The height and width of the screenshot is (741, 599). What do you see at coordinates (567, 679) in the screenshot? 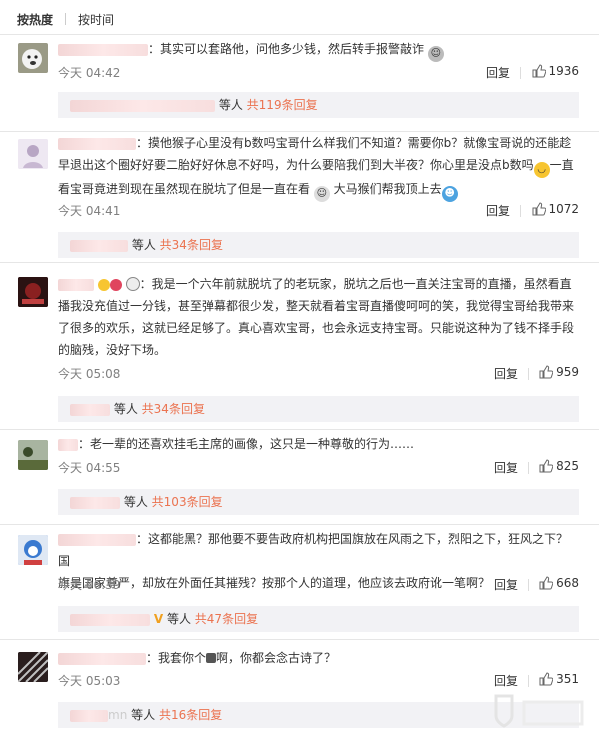
I see `like-count: 351` at bounding box center [567, 679].